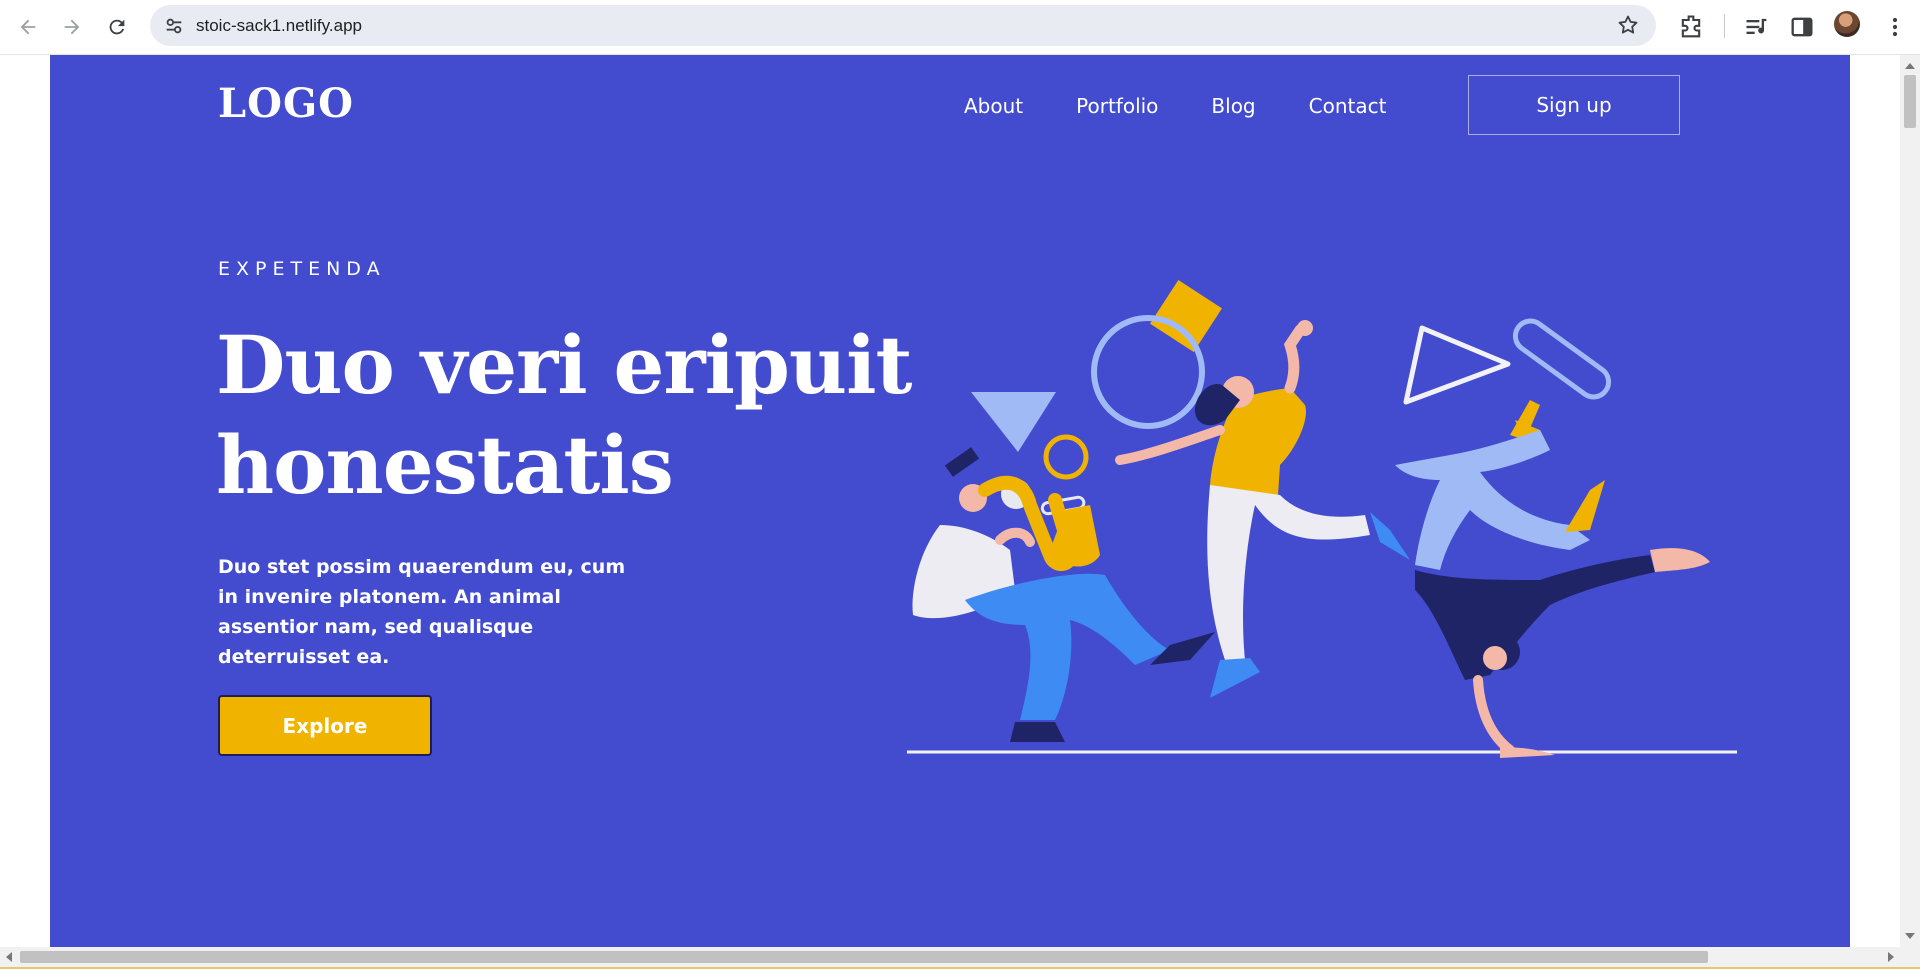 Image resolution: width=1920 pixels, height=969 pixels. Describe the element at coordinates (117, 27) in the screenshot. I see `reload-icon` at that location.